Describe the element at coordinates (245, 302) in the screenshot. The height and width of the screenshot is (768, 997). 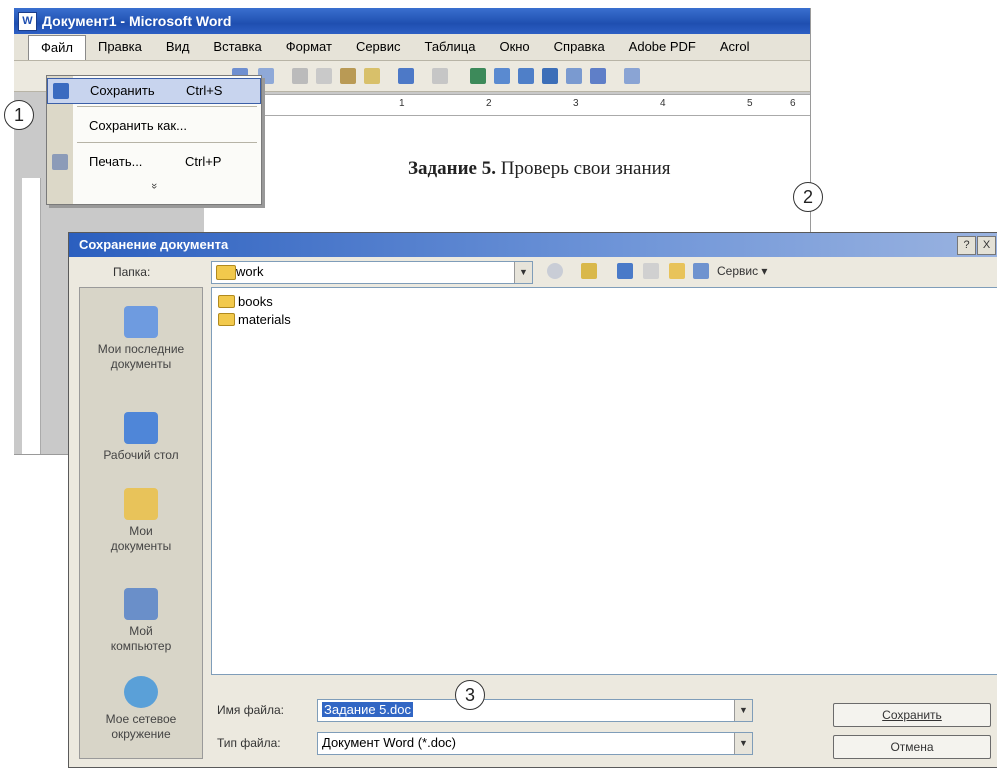
I see `list-item-folder: books` at that location.